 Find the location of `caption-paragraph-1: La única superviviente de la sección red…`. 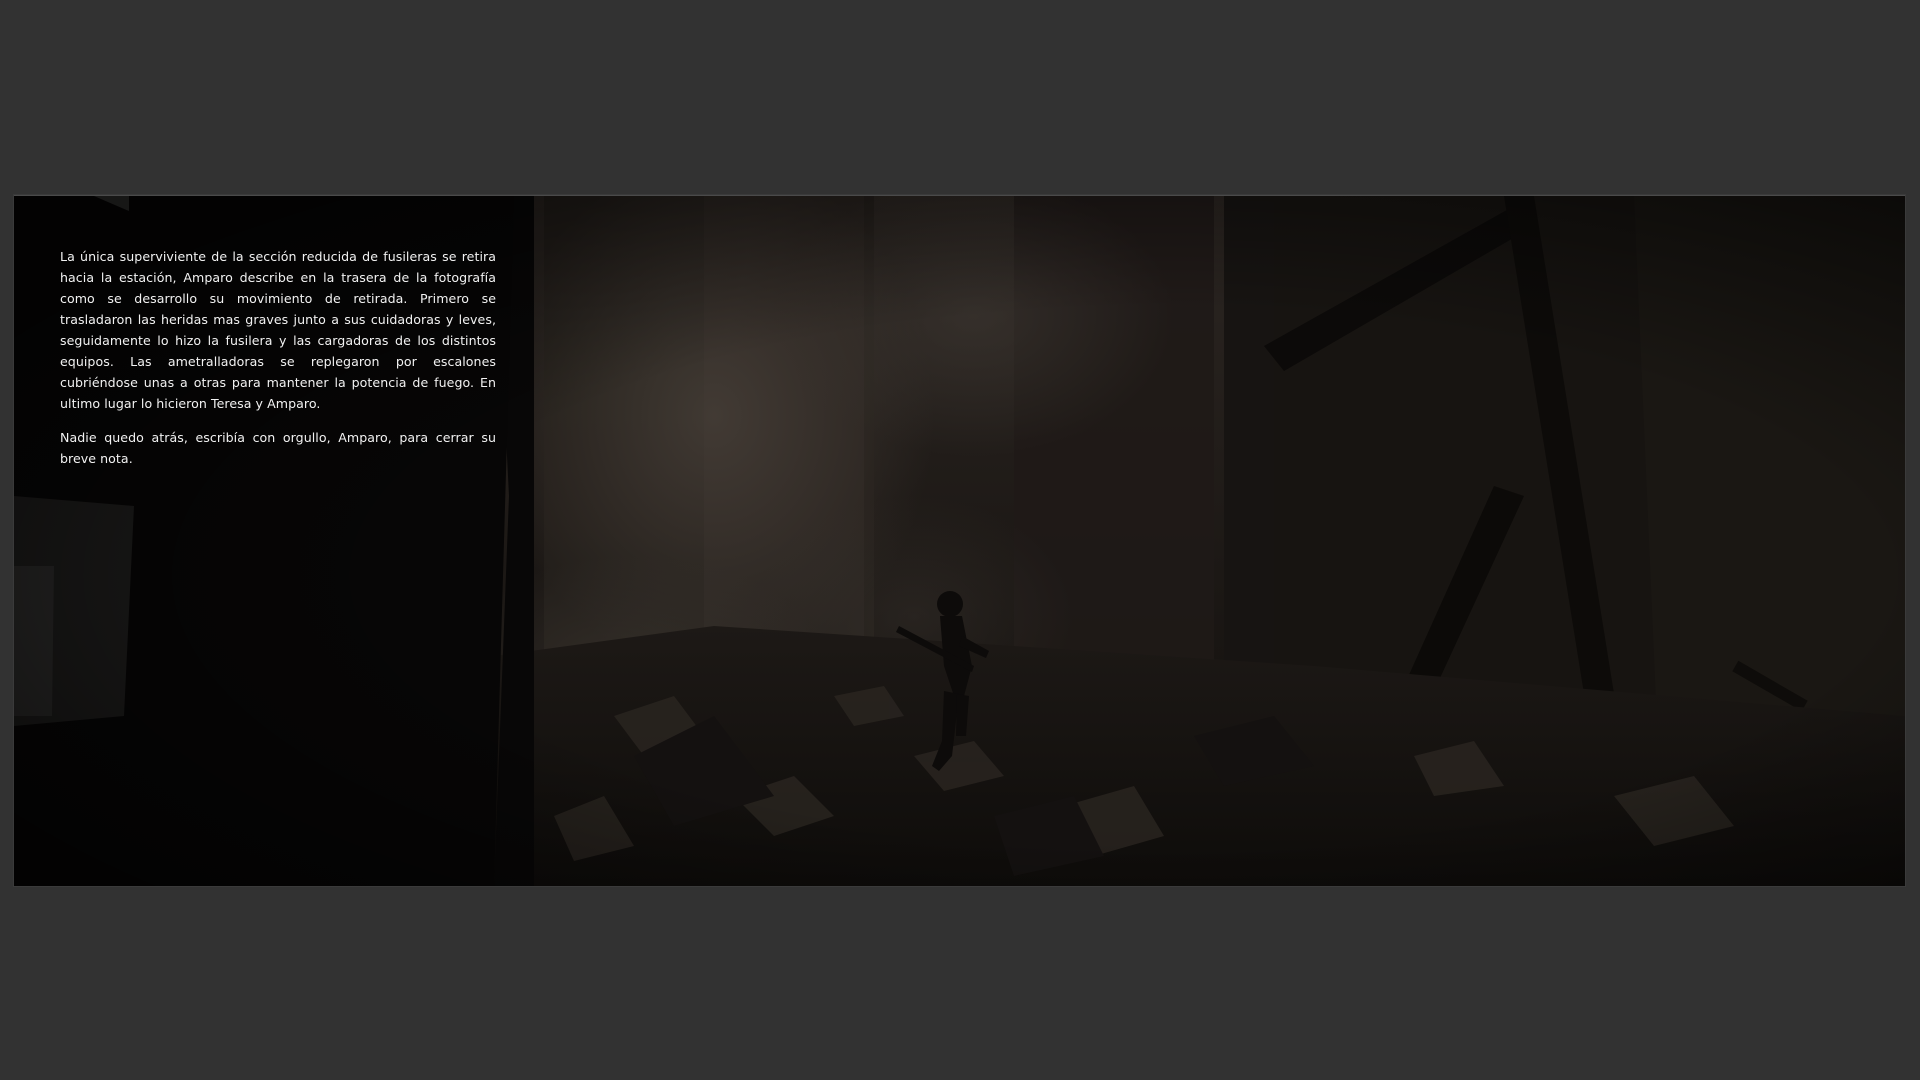

caption-paragraph-1: La única superviviente de la sección red… is located at coordinates (278, 330).